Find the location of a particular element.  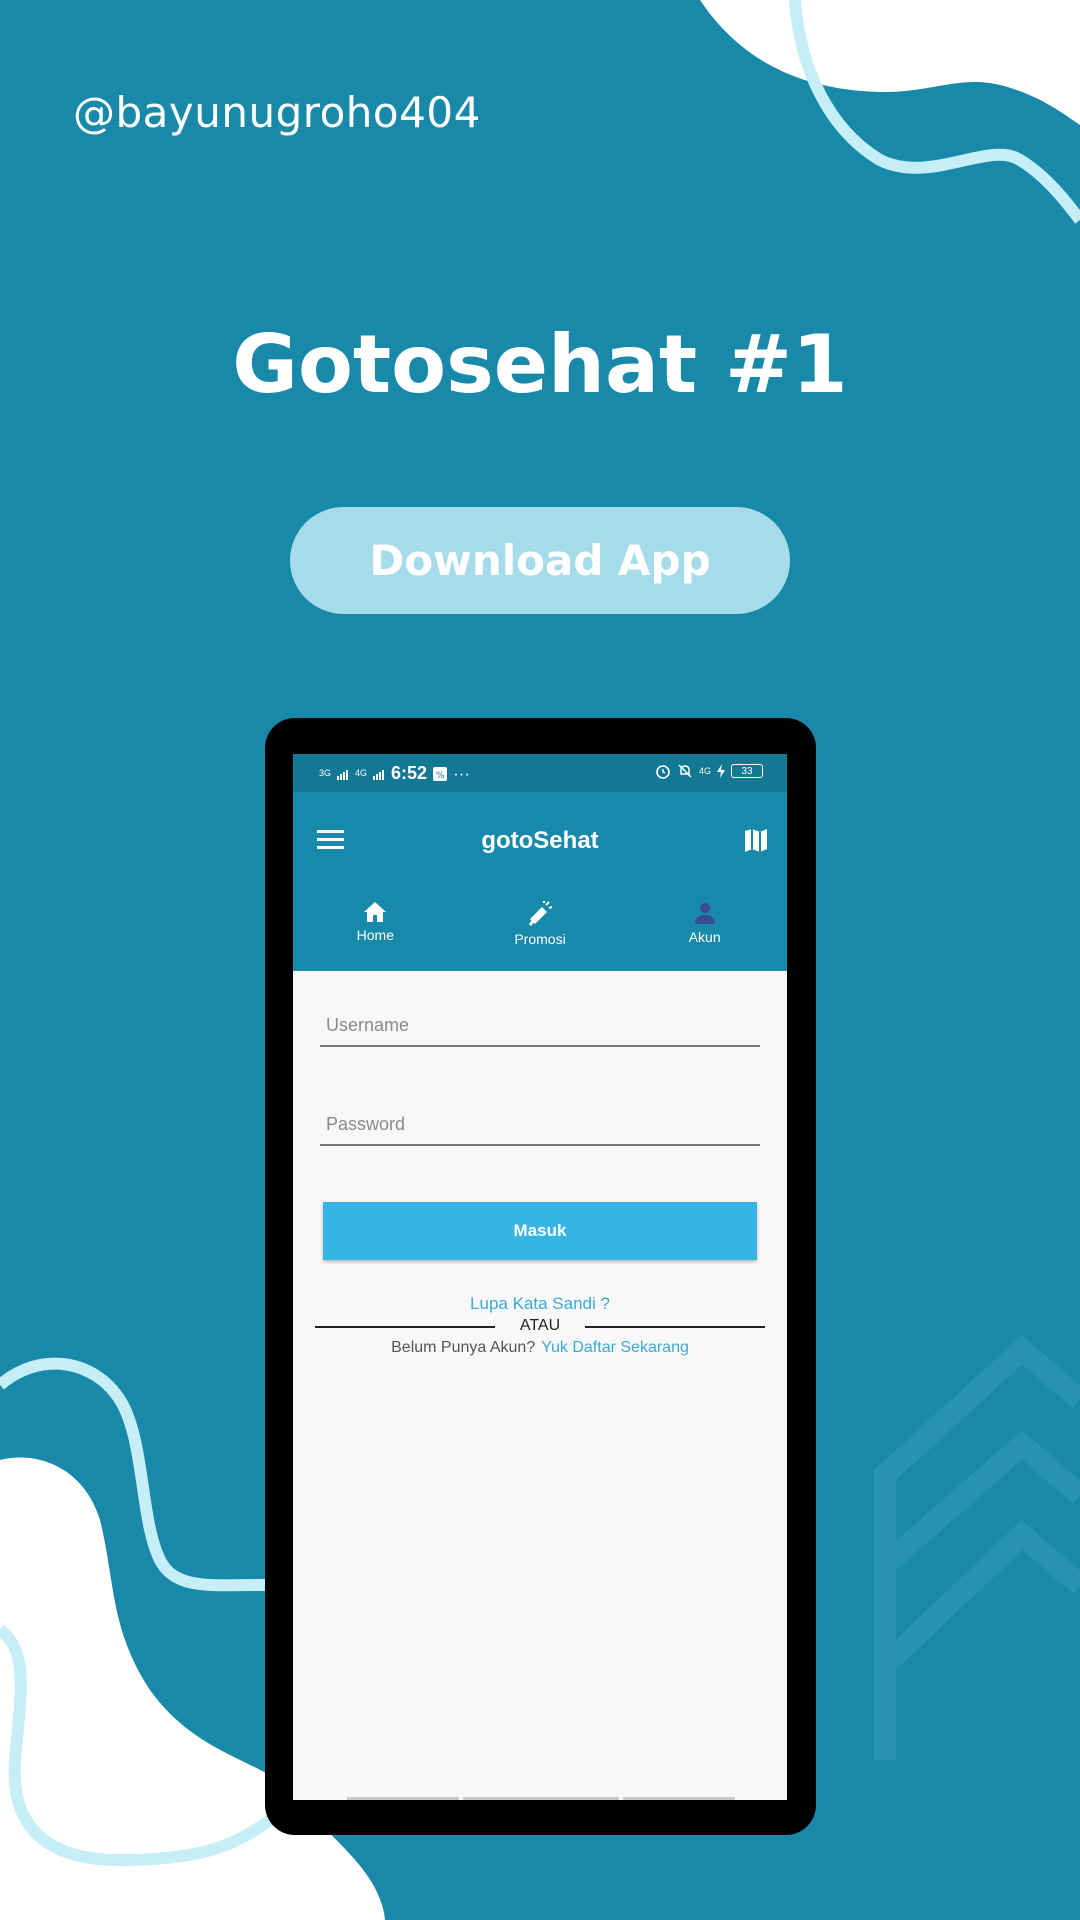

megaphone-icon is located at coordinates (540, 913).